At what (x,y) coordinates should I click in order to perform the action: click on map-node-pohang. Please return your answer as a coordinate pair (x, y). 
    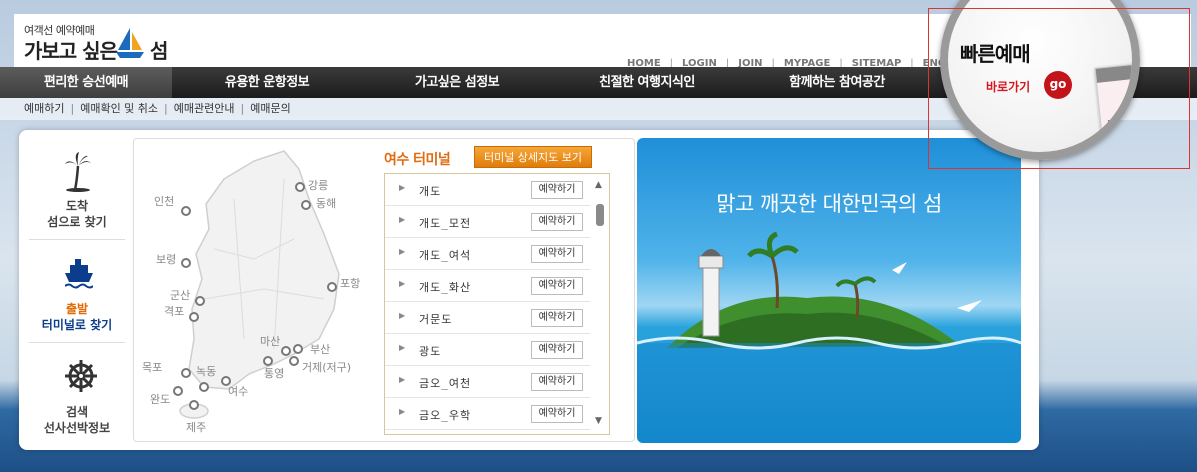
    Looking at the image, I should click on (332, 287).